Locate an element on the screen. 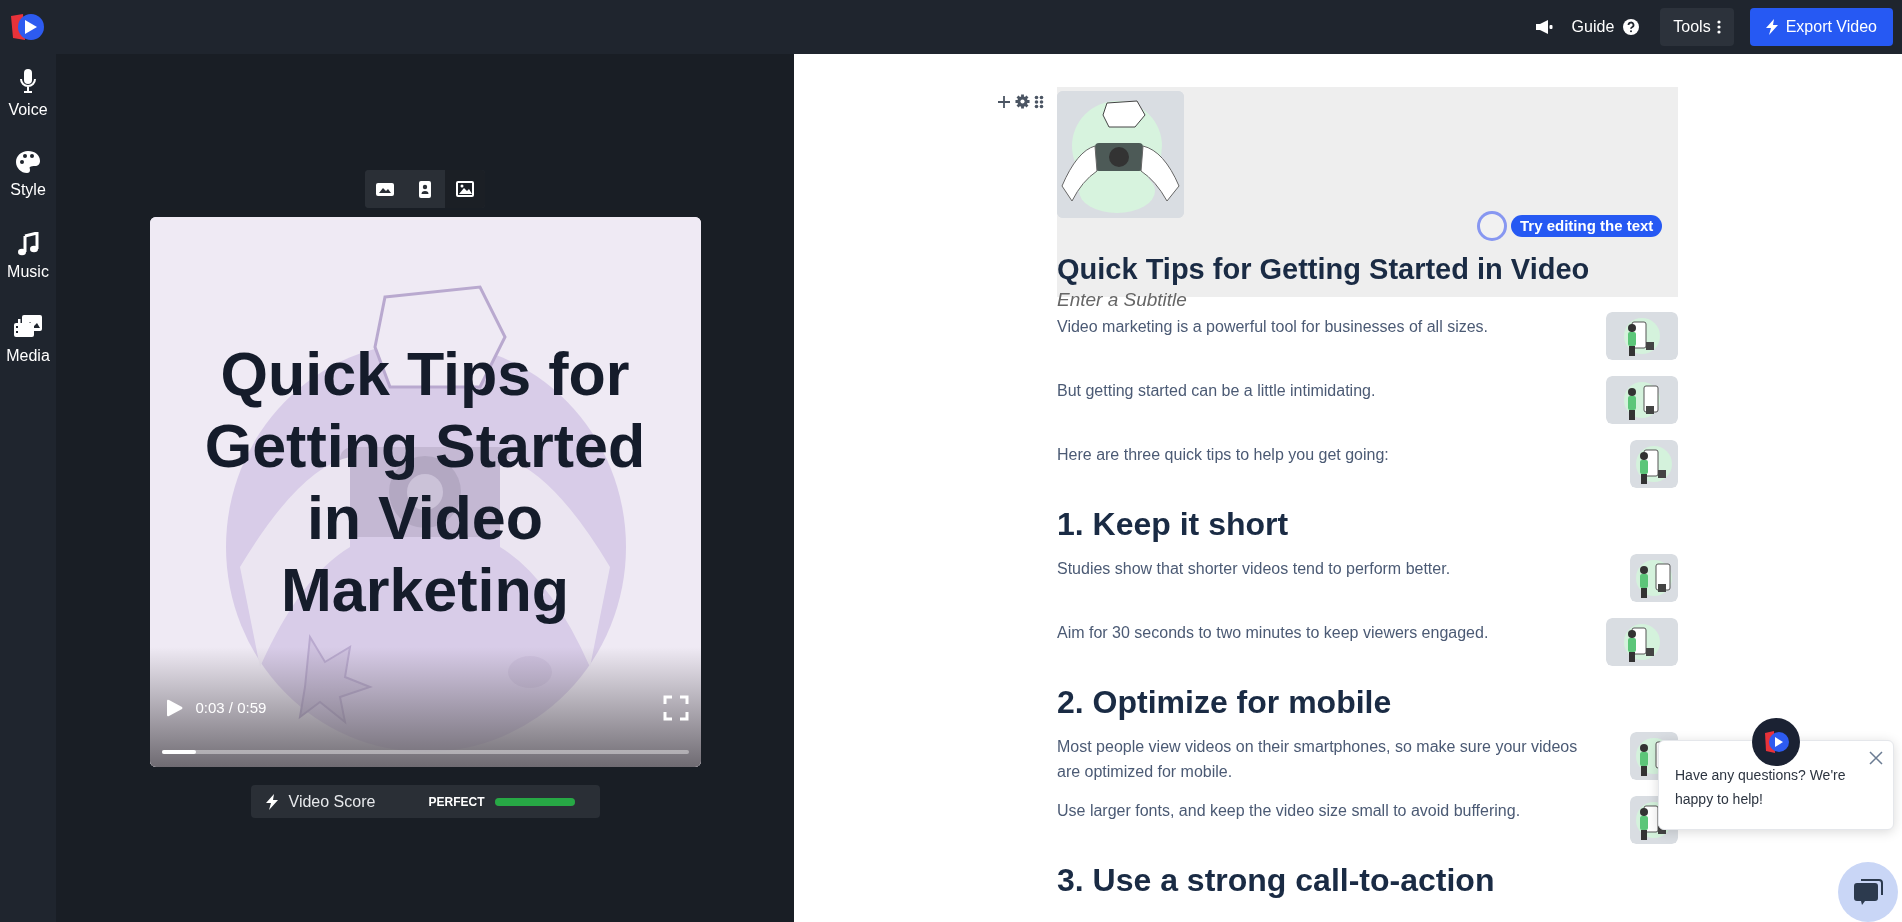  music-note-icon is located at coordinates (28, 244).